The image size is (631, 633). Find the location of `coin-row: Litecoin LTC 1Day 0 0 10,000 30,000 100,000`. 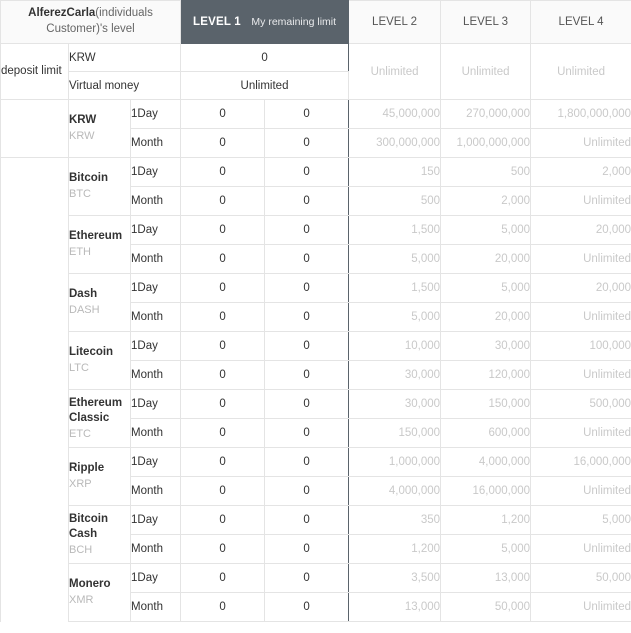

coin-row: Litecoin LTC 1Day 0 0 10,000 30,000 100,000 is located at coordinates (315, 360).